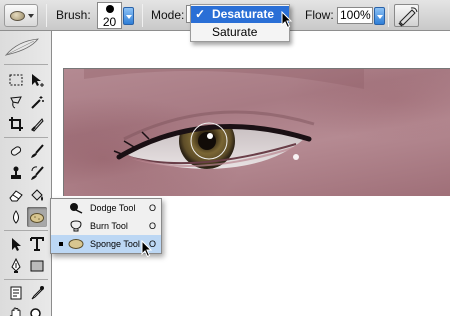  I want to click on dodge-icon, so click(76, 208).